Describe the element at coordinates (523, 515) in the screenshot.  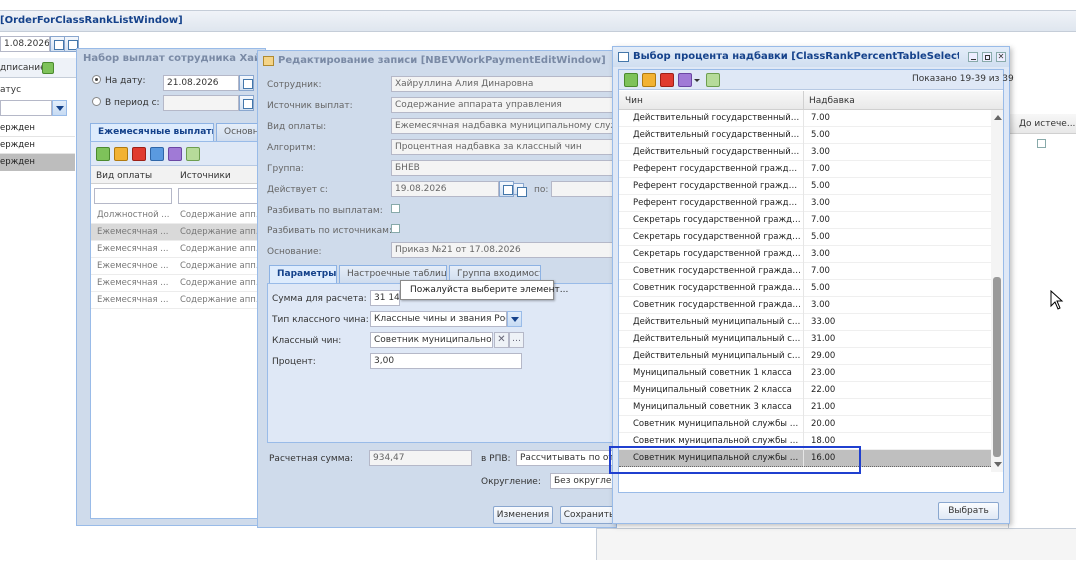
I see `changes-button: Изменения` at that location.